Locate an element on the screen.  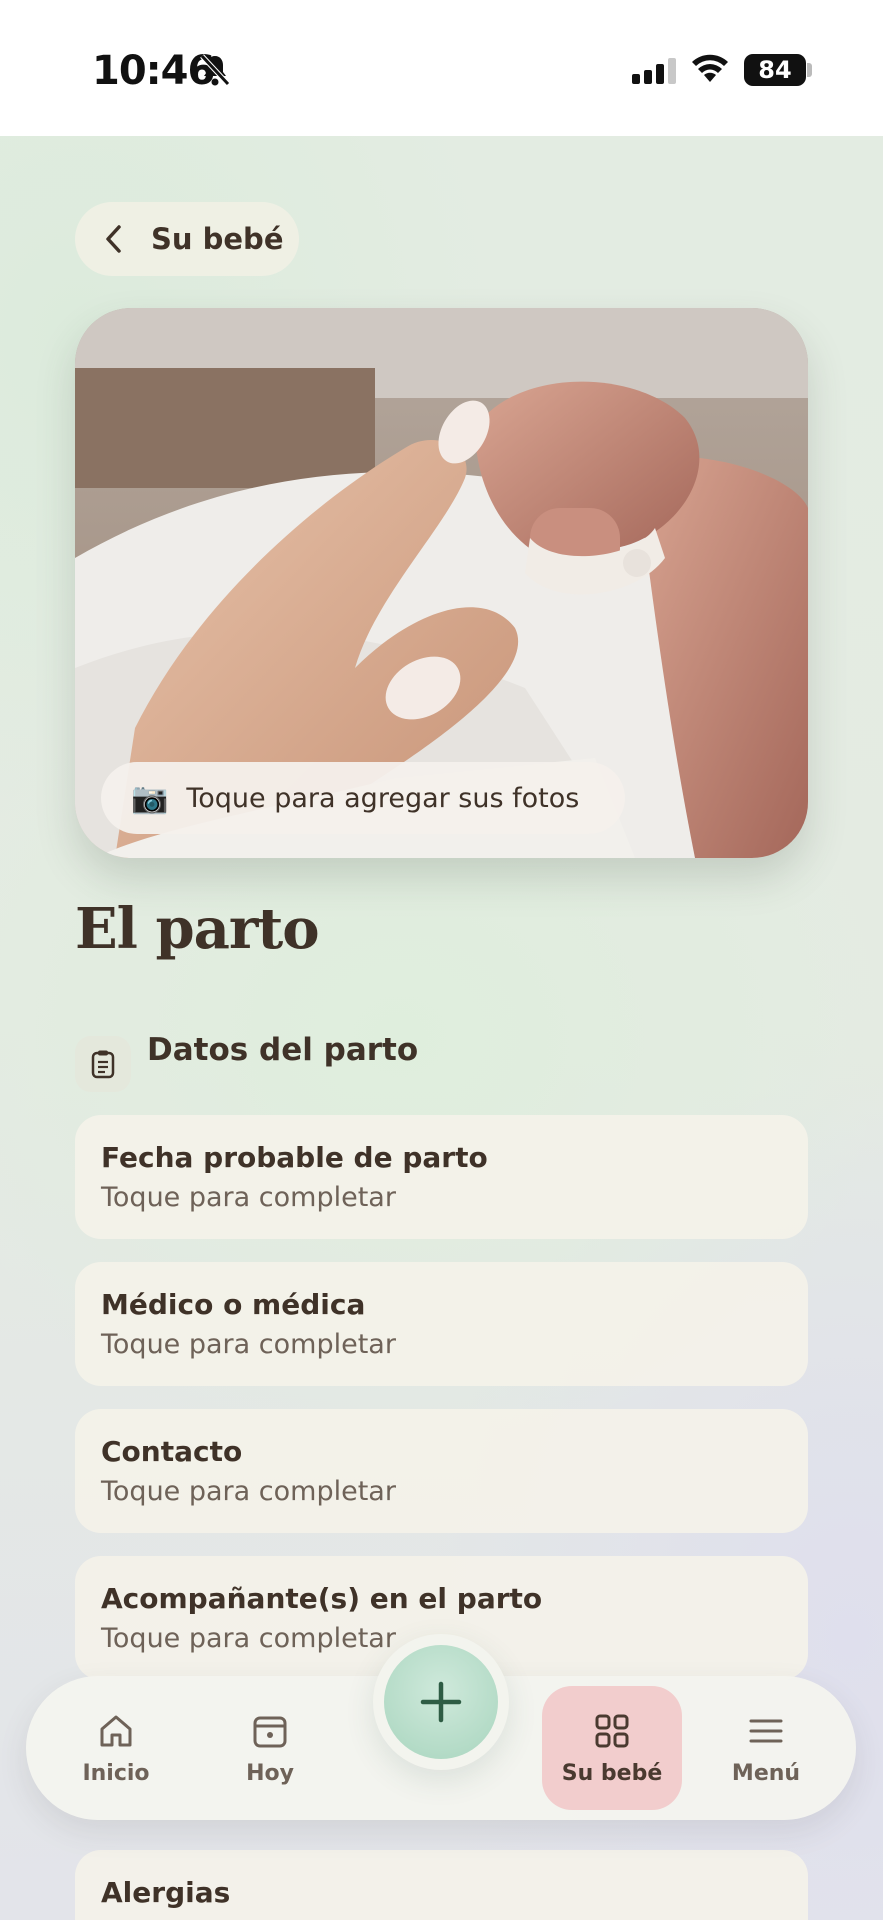
field-allergies: Alergias is located at coordinates (441, 1885).